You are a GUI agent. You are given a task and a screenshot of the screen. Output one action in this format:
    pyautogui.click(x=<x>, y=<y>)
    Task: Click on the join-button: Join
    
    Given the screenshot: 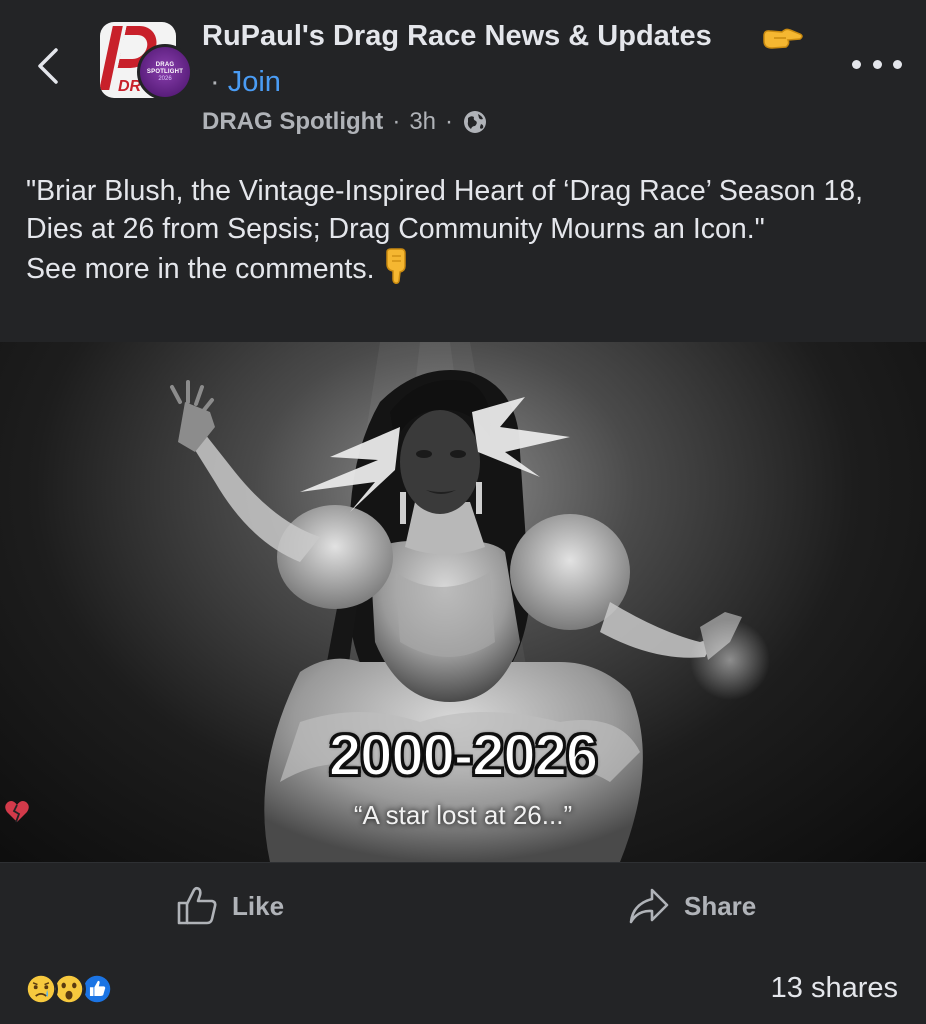 What is the action you would take?
    pyautogui.click(x=254, y=82)
    